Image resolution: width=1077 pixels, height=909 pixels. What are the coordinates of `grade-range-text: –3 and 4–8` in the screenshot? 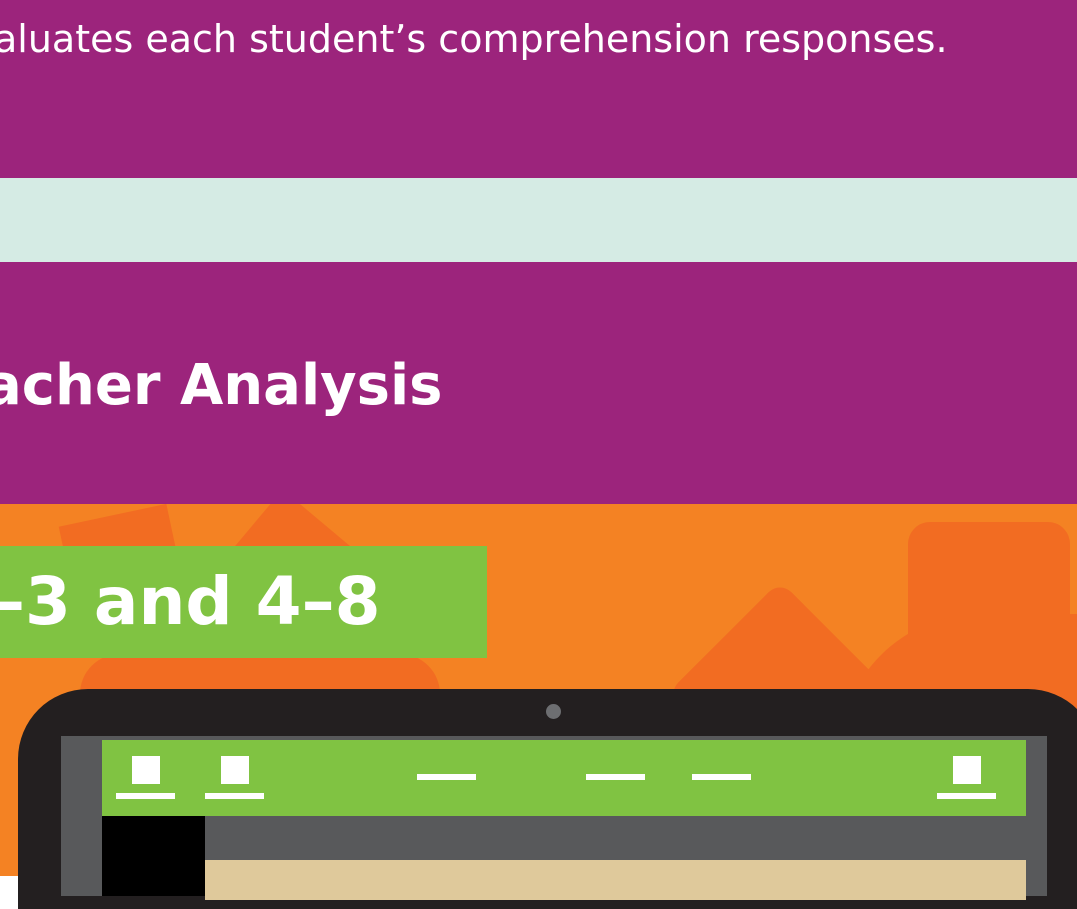 It's located at (190, 601).